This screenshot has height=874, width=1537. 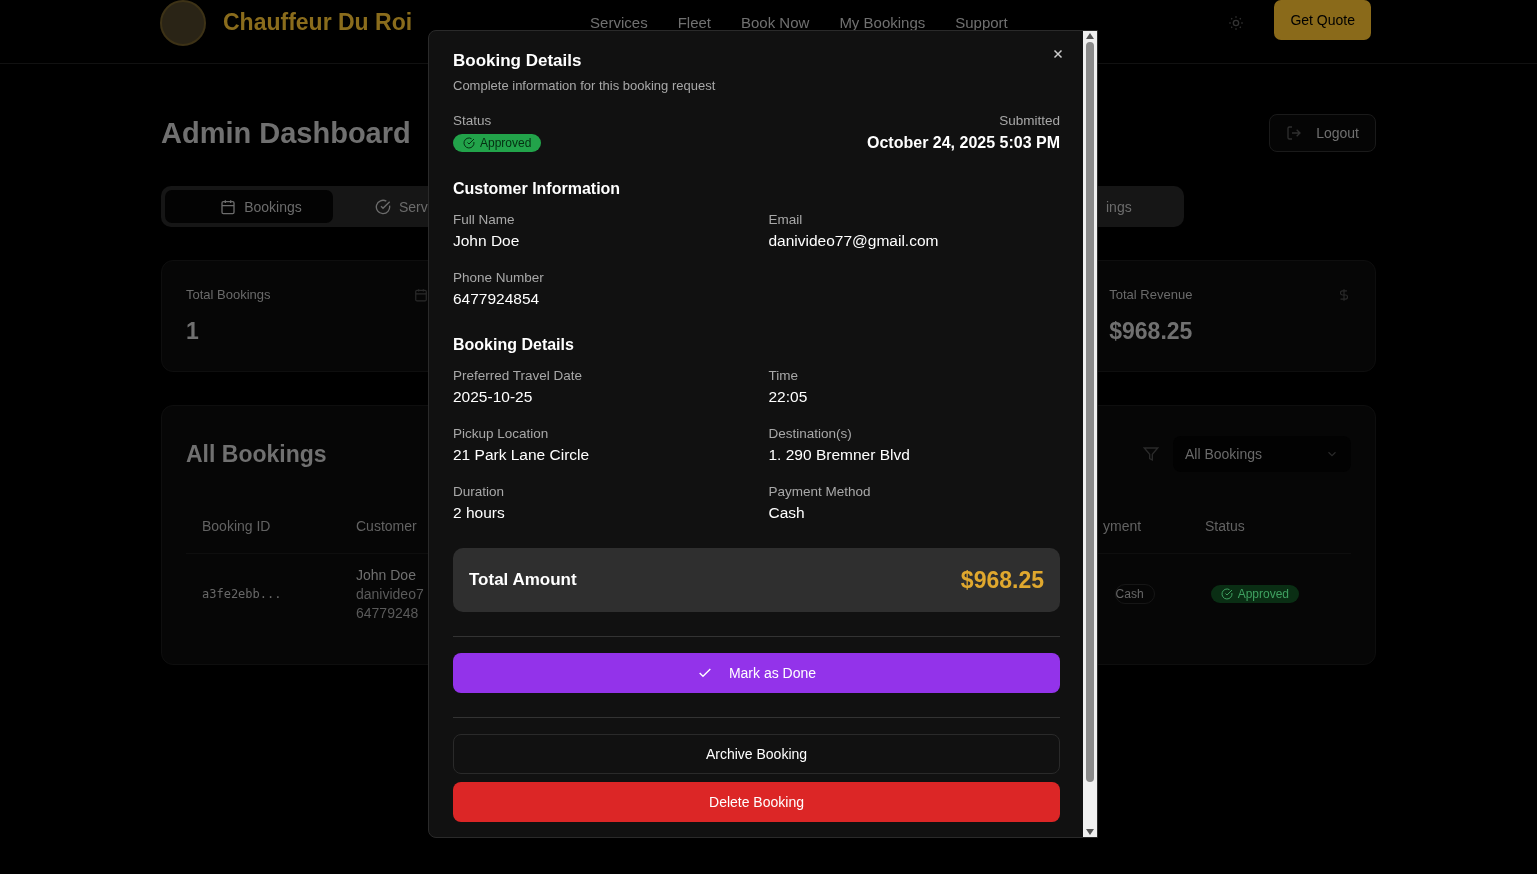 I want to click on column-header: Status, so click(x=1225, y=525).